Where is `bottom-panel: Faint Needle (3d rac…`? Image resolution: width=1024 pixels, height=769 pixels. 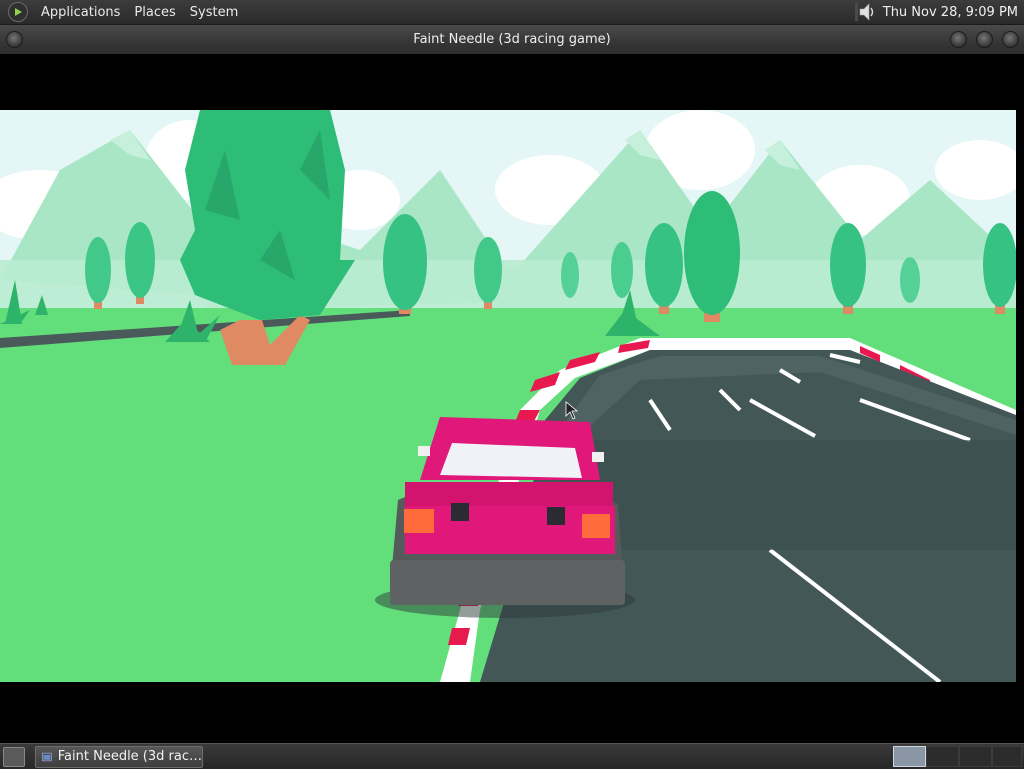 bottom-panel: Faint Needle (3d rac… is located at coordinates (512, 756).